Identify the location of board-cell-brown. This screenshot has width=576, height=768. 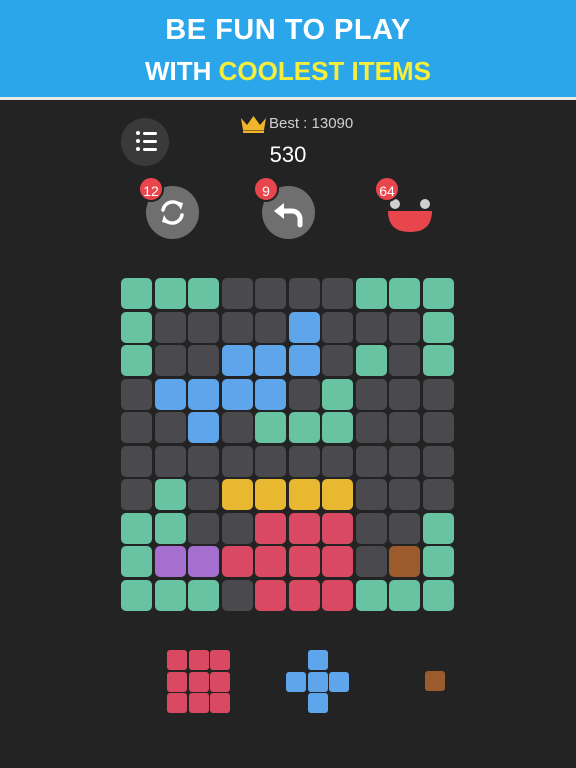
(404, 561).